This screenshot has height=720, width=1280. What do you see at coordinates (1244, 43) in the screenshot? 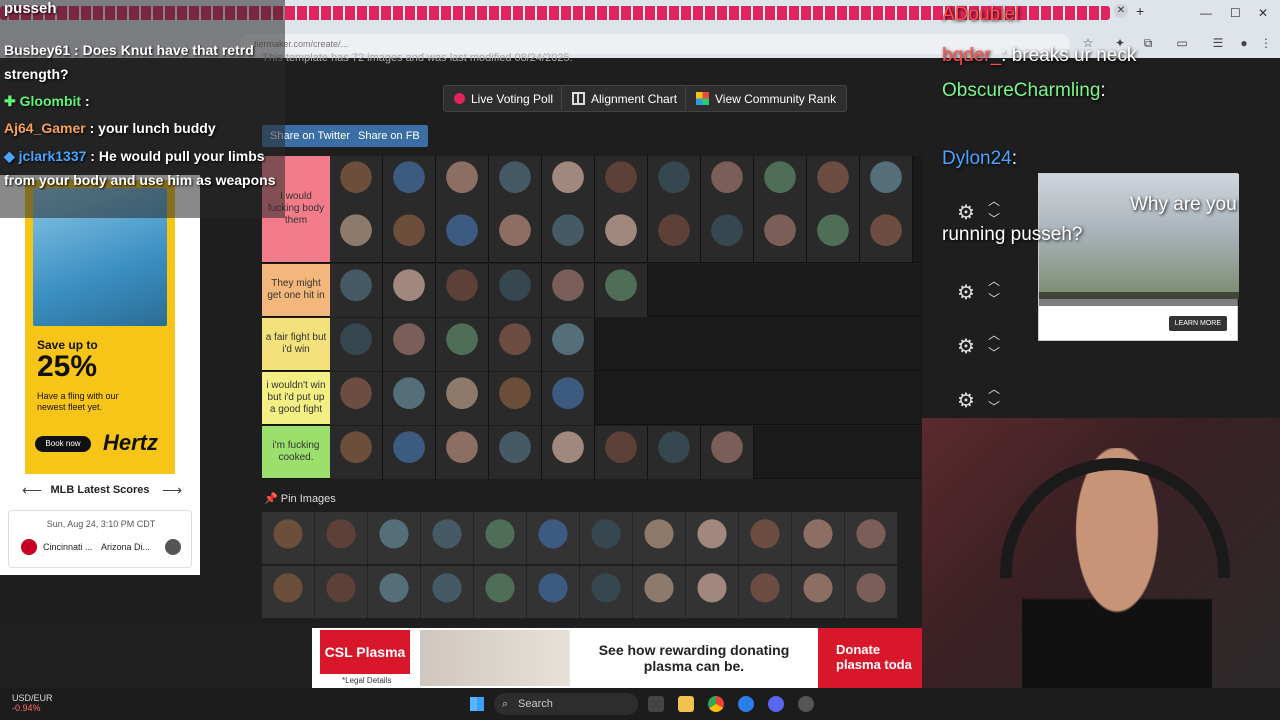
I see `profile-icon: ●` at bounding box center [1244, 43].